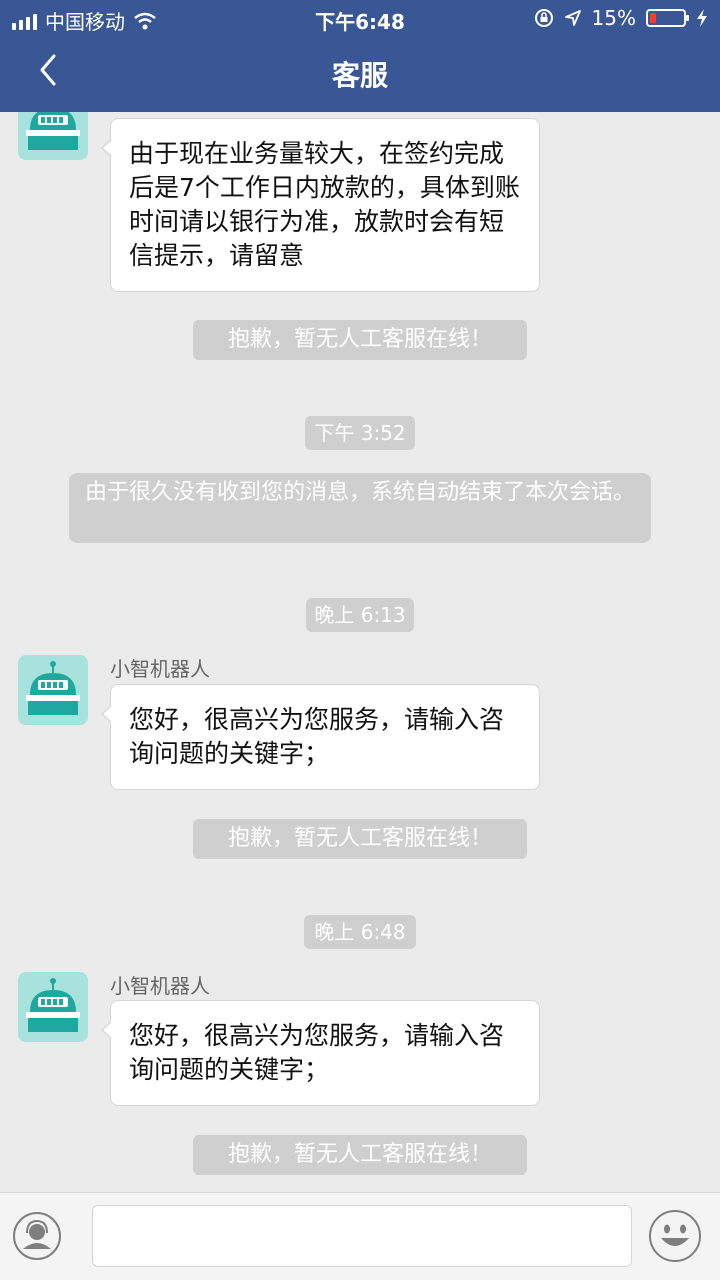 The image size is (720, 1280). What do you see at coordinates (360, 615) in the screenshot?
I see `timestamp: 晚上 6:13` at bounding box center [360, 615].